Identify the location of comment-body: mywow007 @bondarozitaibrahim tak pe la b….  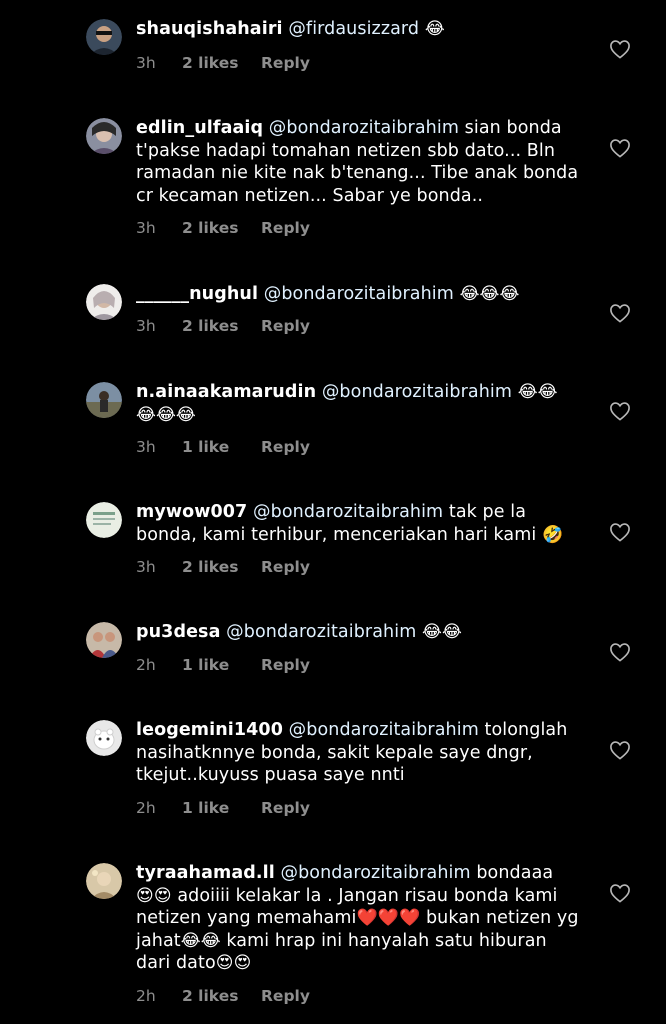
(361, 523).